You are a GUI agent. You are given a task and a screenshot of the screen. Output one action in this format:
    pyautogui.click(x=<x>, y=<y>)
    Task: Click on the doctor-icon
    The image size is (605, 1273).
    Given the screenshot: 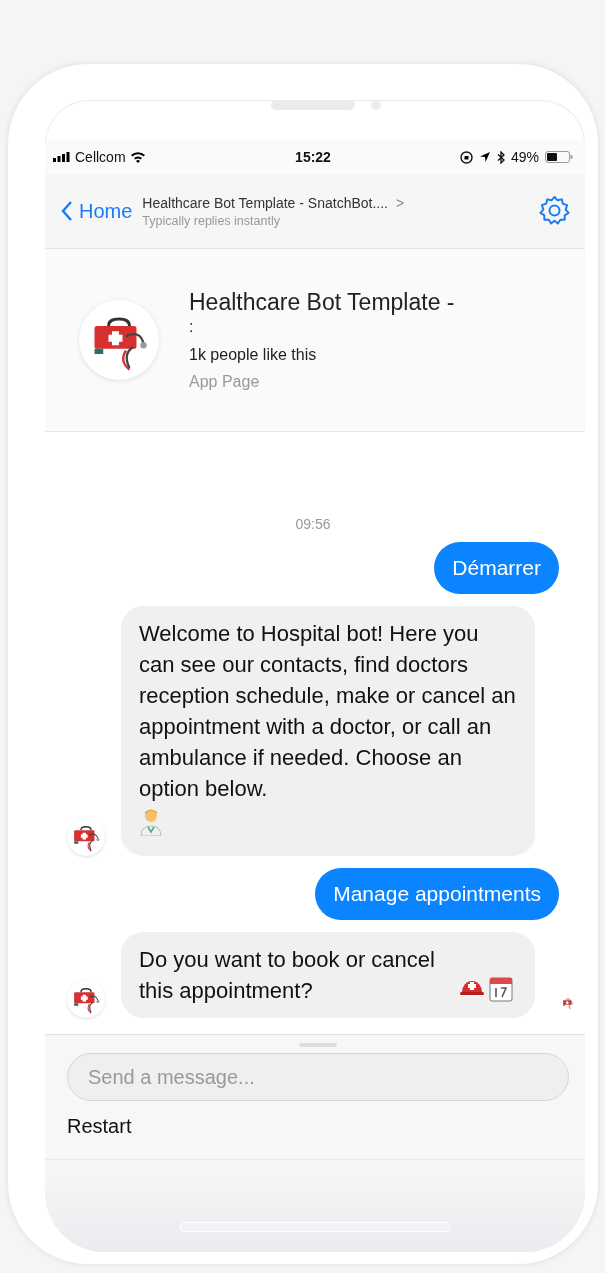 What is the action you would take?
    pyautogui.click(x=151, y=822)
    